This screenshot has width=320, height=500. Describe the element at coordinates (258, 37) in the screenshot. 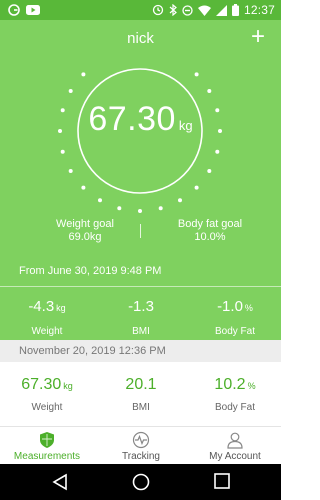

I see `add-button: +` at that location.